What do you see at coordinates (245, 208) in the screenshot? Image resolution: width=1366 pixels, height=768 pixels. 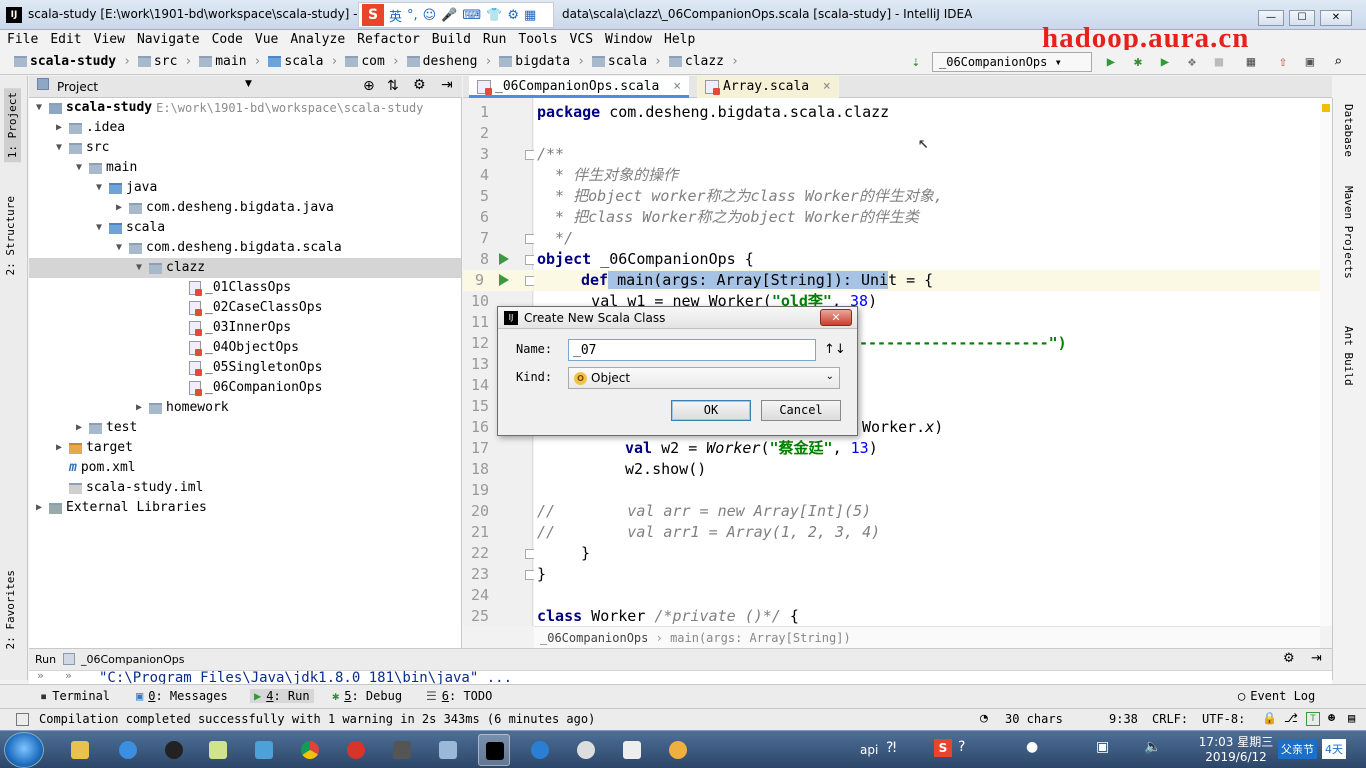 I see `tree-item: ▶ com.desheng.bigdata.java` at bounding box center [245, 208].